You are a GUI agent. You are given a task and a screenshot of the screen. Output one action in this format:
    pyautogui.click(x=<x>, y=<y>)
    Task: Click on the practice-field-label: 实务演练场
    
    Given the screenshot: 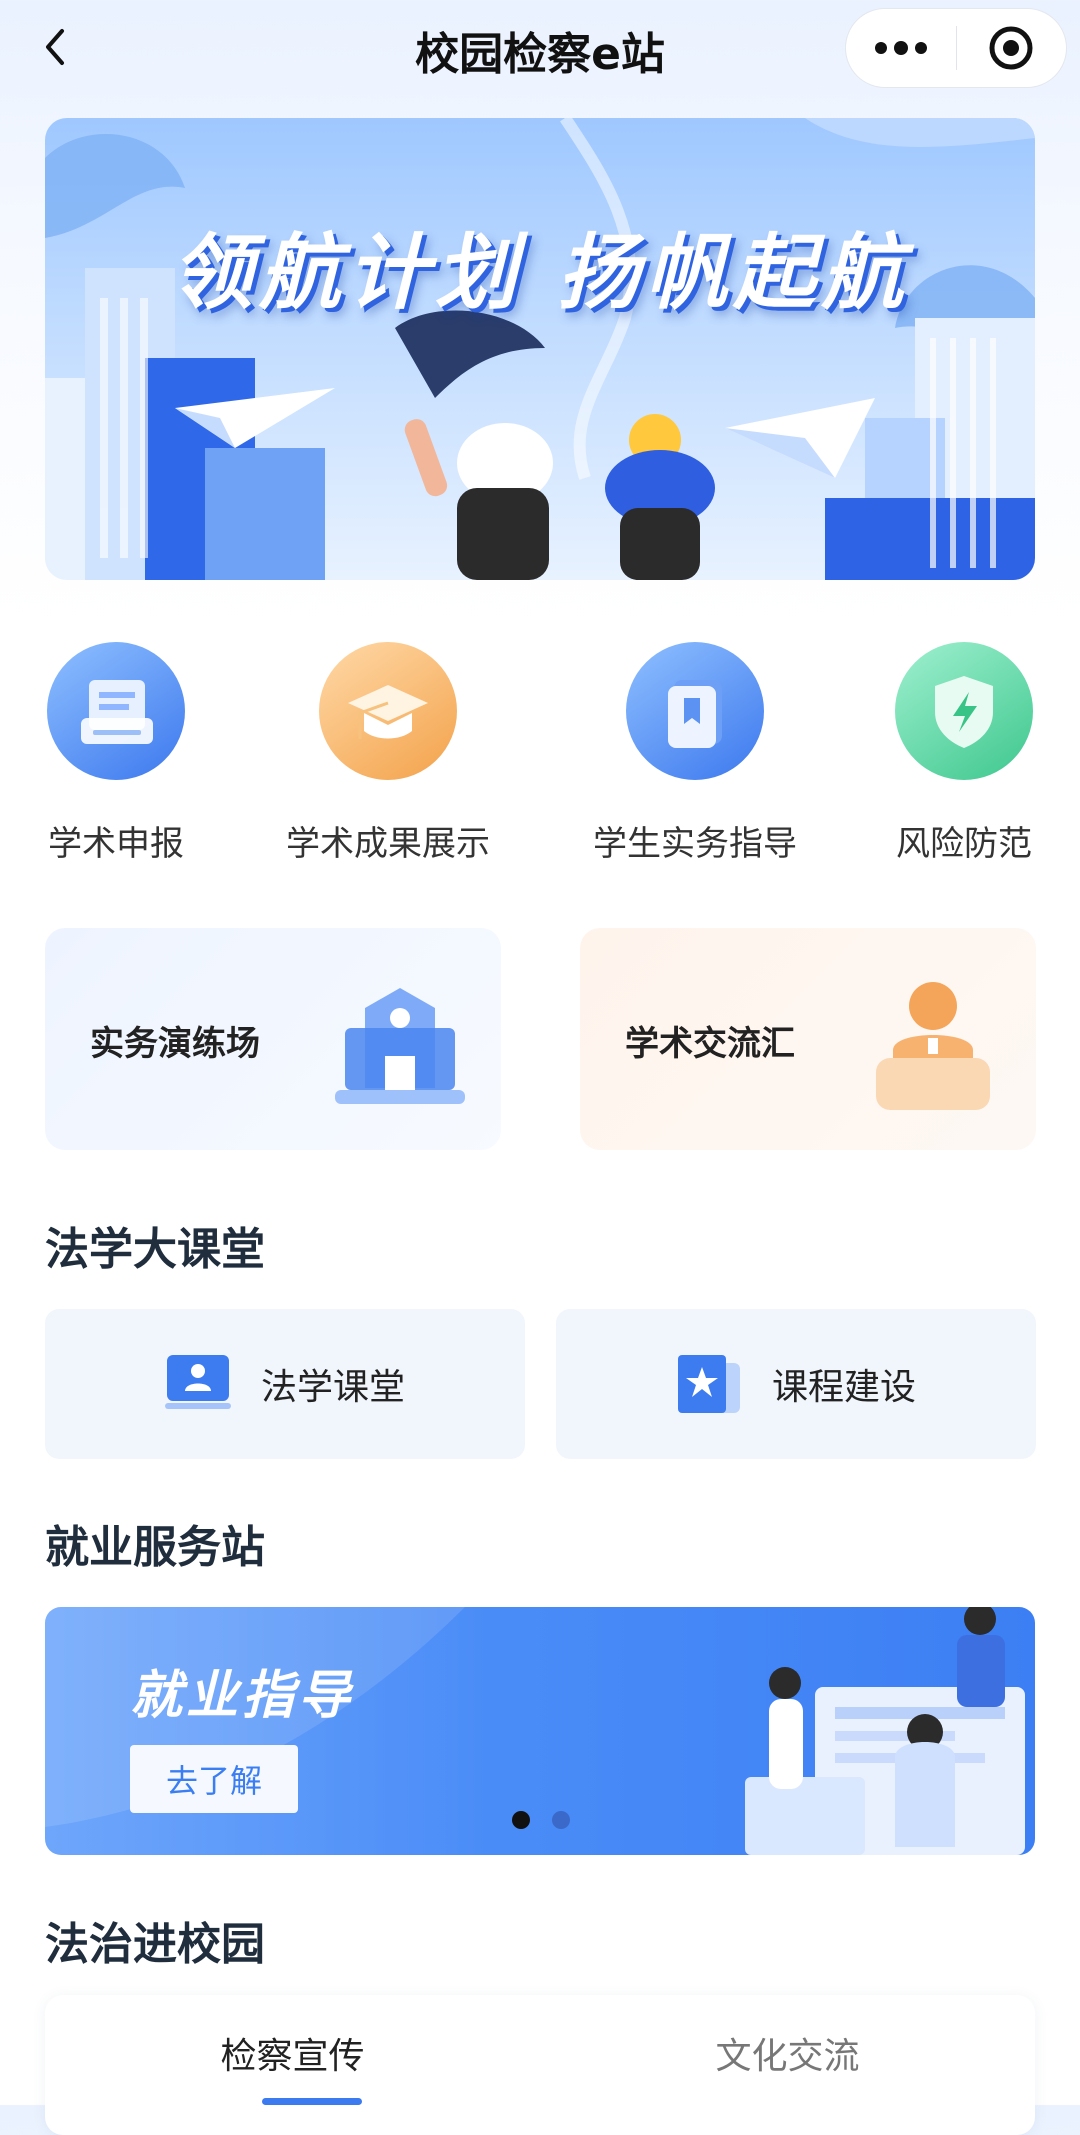 What is the action you would take?
    pyautogui.click(x=175, y=1044)
    